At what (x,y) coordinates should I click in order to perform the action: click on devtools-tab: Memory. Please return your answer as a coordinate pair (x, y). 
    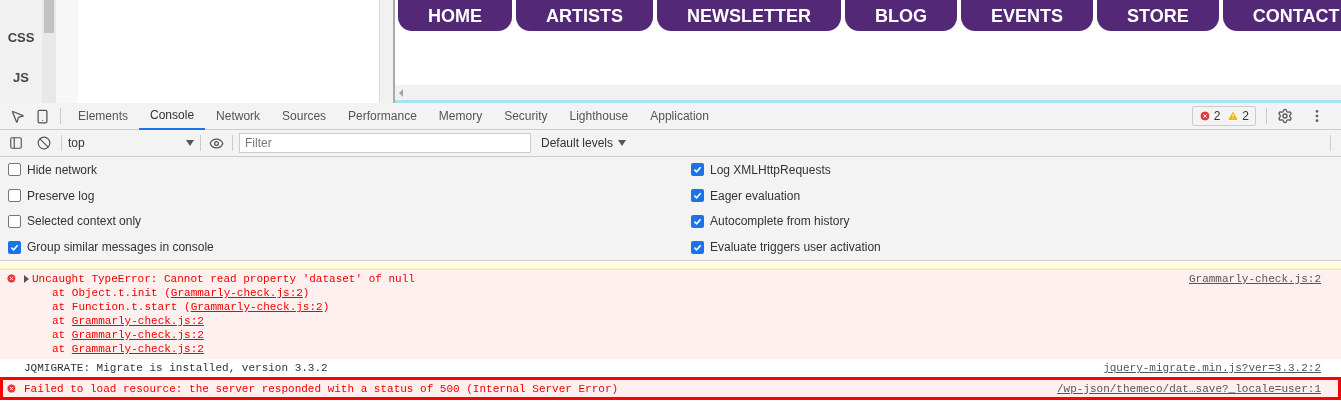
    Looking at the image, I should click on (460, 116).